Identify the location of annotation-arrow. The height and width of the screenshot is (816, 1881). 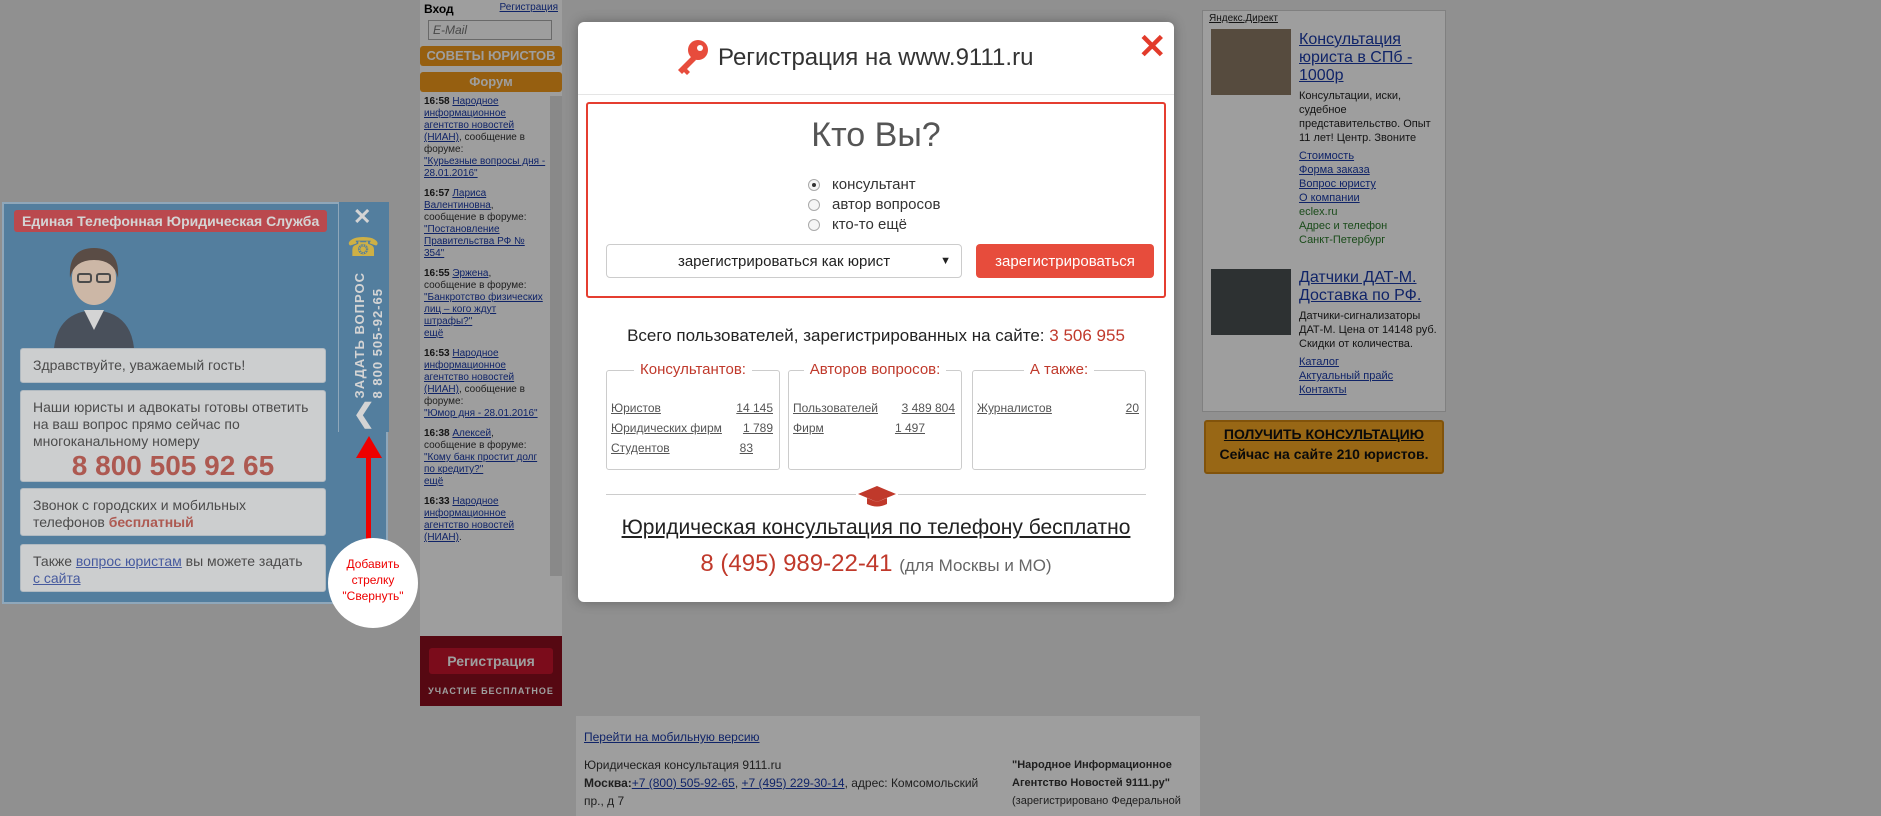
(368, 498).